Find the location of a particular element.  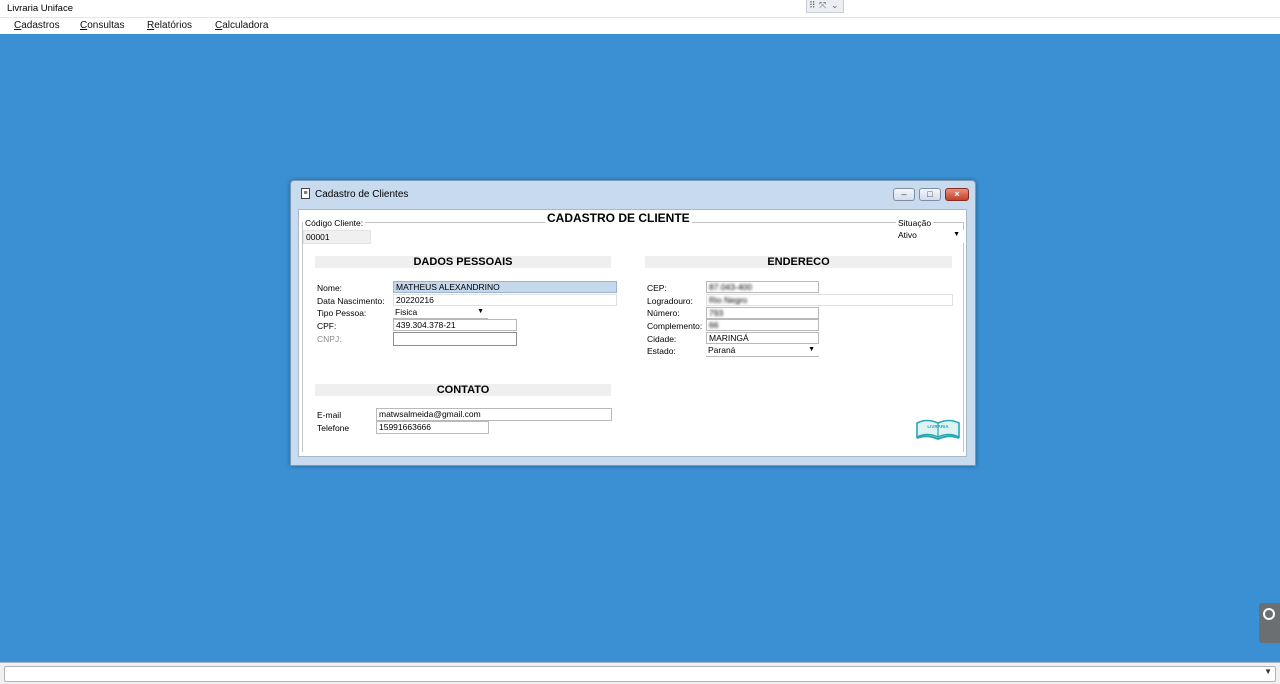

logradouro-field: Rio Negro is located at coordinates (829, 300).